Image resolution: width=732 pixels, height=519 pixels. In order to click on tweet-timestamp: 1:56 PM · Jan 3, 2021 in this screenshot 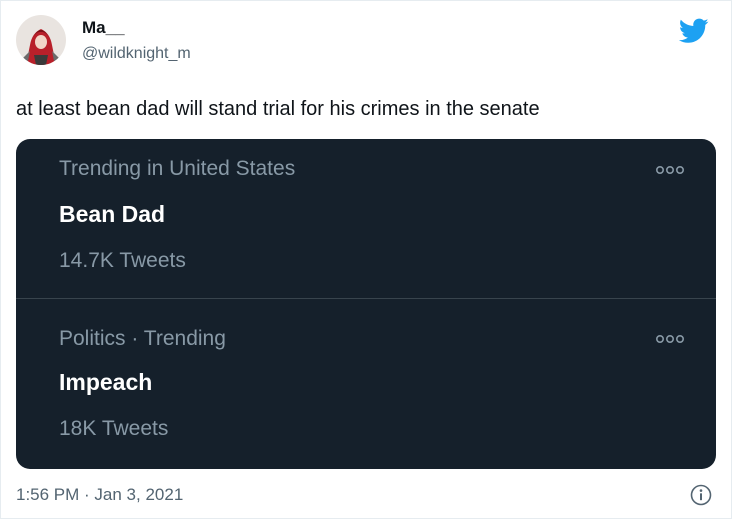, I will do `click(99, 495)`.